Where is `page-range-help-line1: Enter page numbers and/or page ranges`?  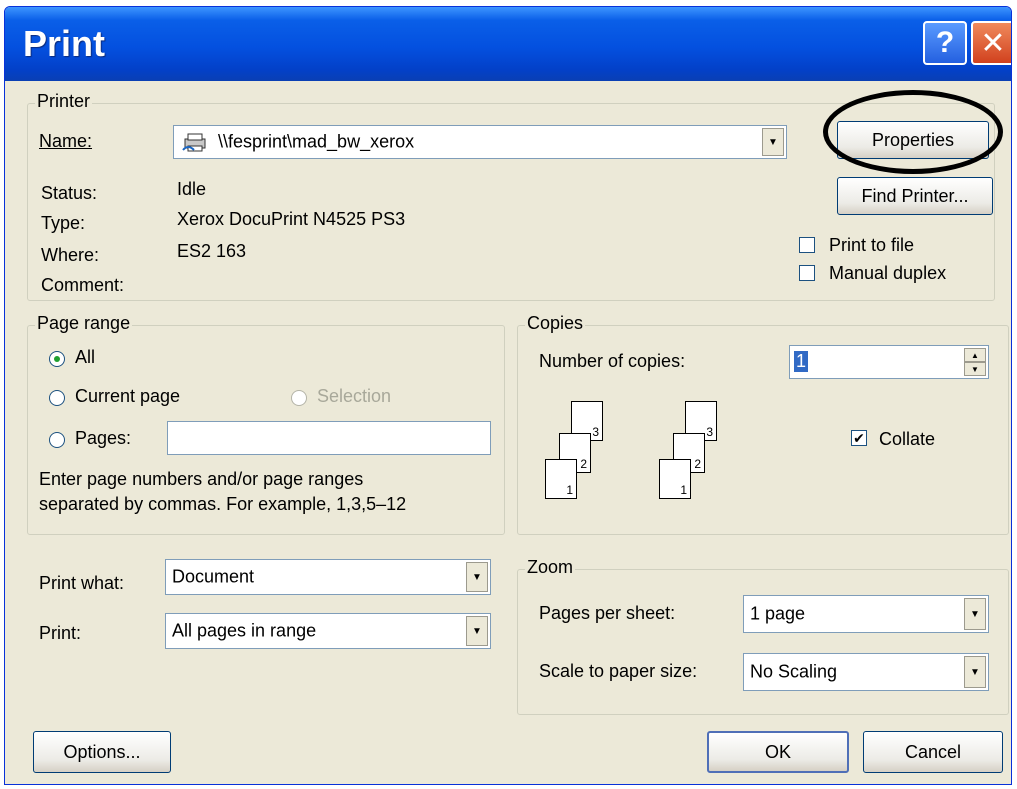
page-range-help-line1: Enter page numbers and/or page ranges is located at coordinates (201, 479).